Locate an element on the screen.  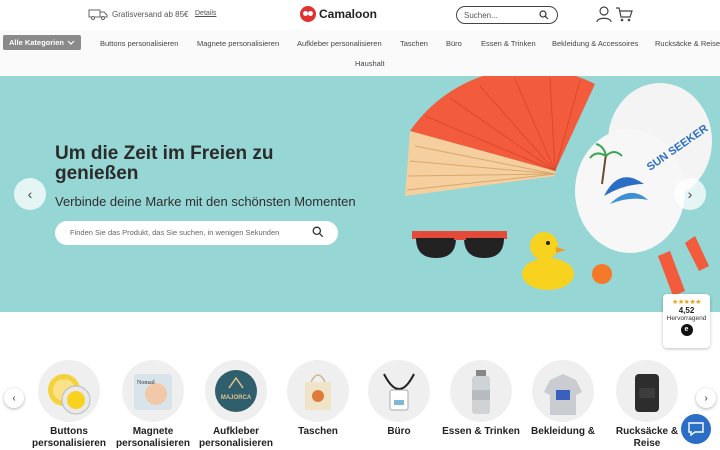
chat-bubble-icon is located at coordinates (696, 429).